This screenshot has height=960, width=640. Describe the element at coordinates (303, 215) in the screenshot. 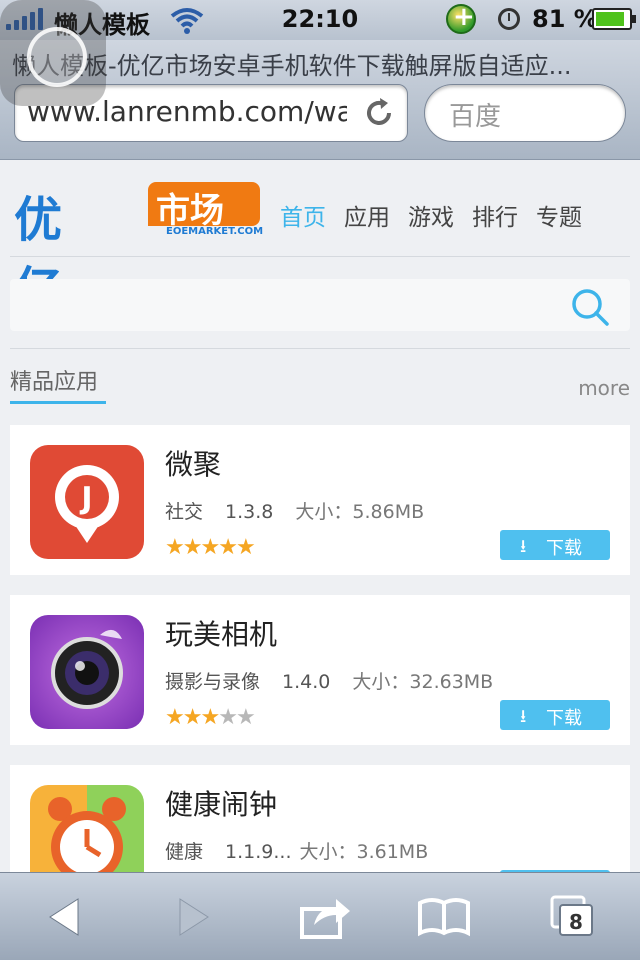

I see `nav-item-home: 首页` at that location.